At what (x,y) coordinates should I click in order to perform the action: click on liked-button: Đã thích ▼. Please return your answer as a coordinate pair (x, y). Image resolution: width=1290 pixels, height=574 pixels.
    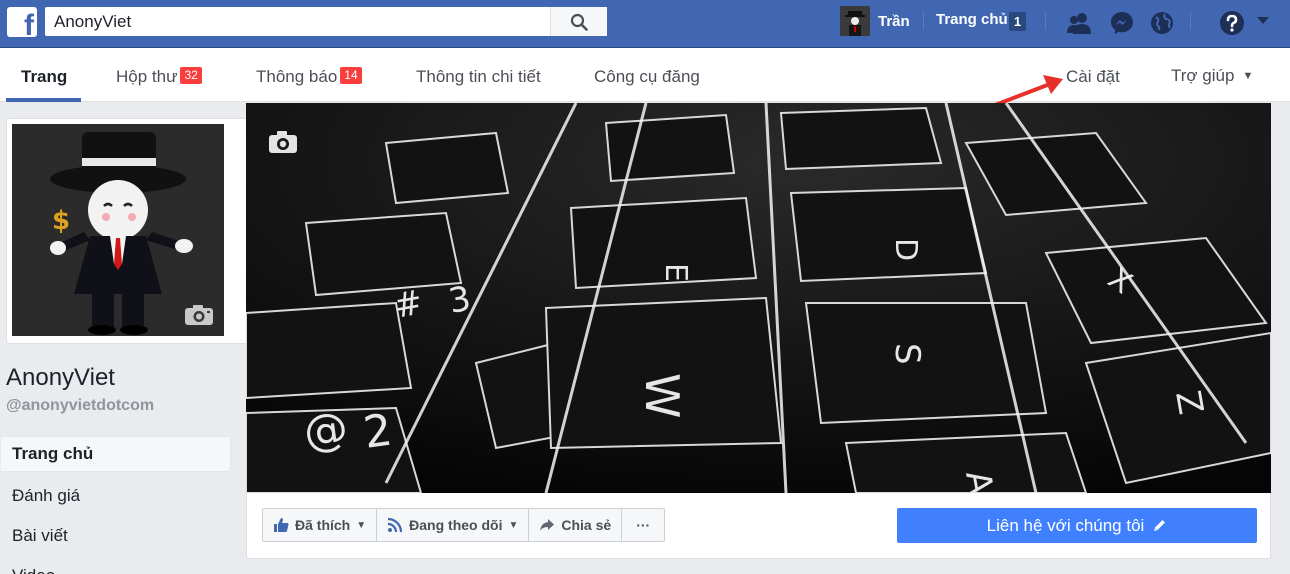
    Looking at the image, I should click on (320, 525).